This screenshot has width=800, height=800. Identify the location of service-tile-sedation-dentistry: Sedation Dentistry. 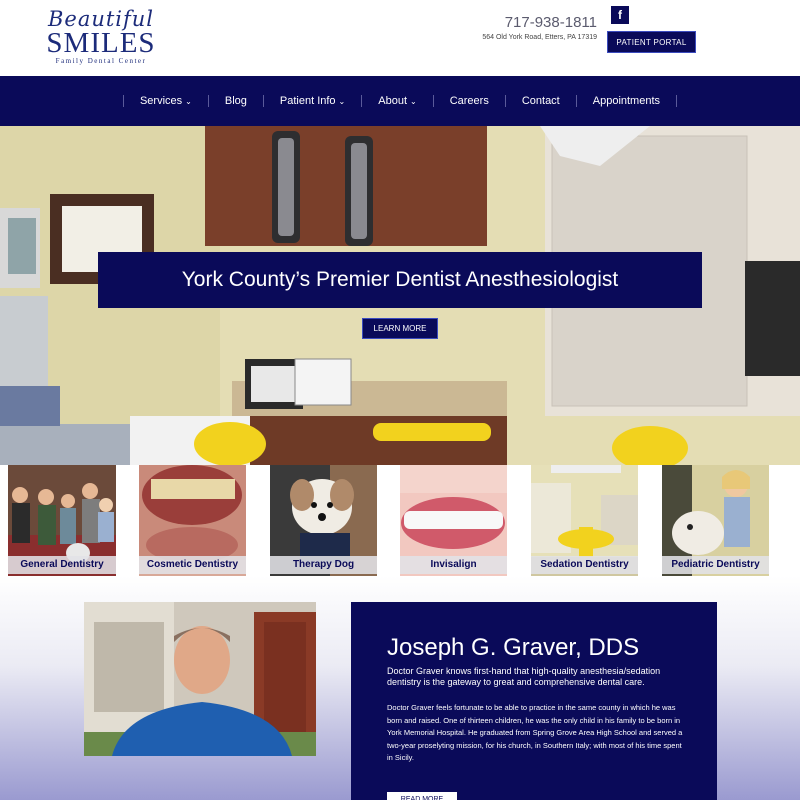
(584, 520).